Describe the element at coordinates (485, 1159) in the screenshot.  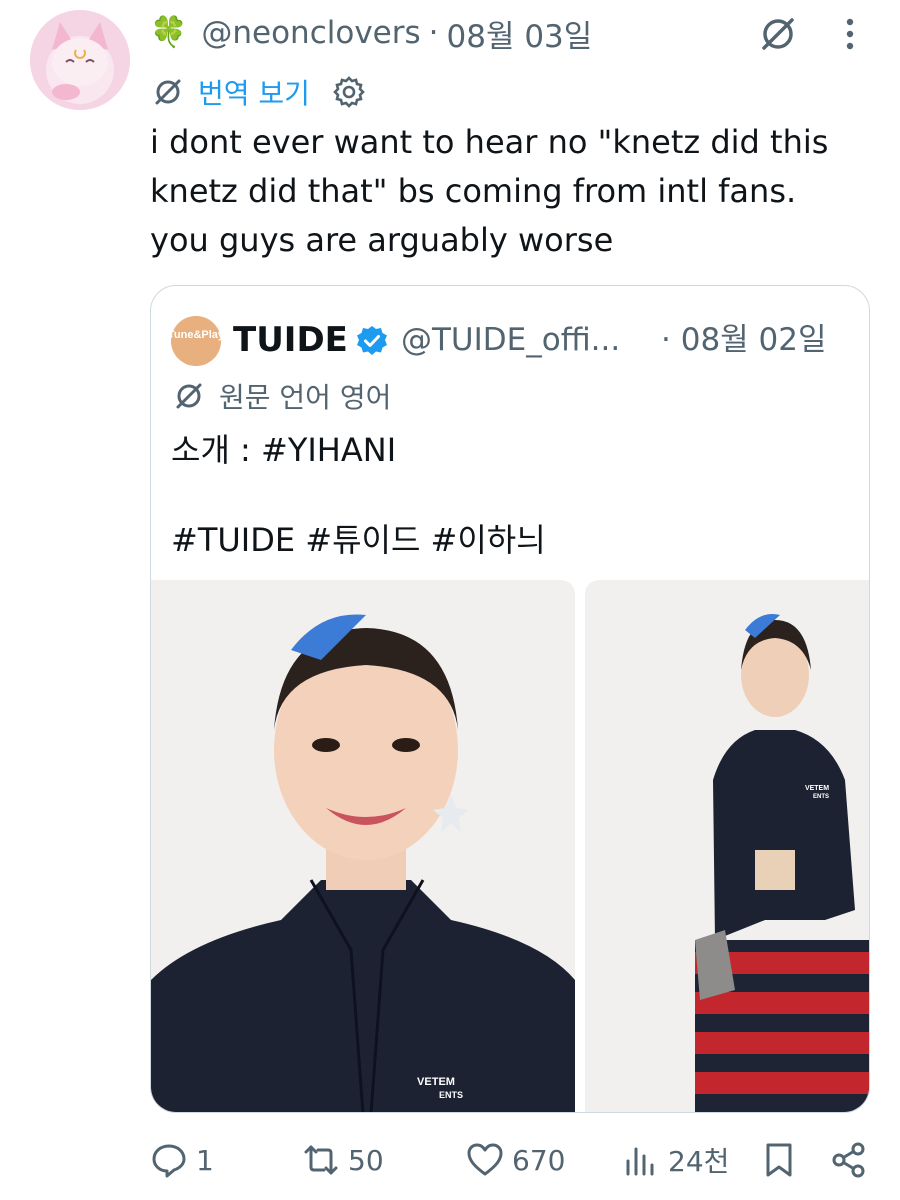
I see `heart-icon` at that location.